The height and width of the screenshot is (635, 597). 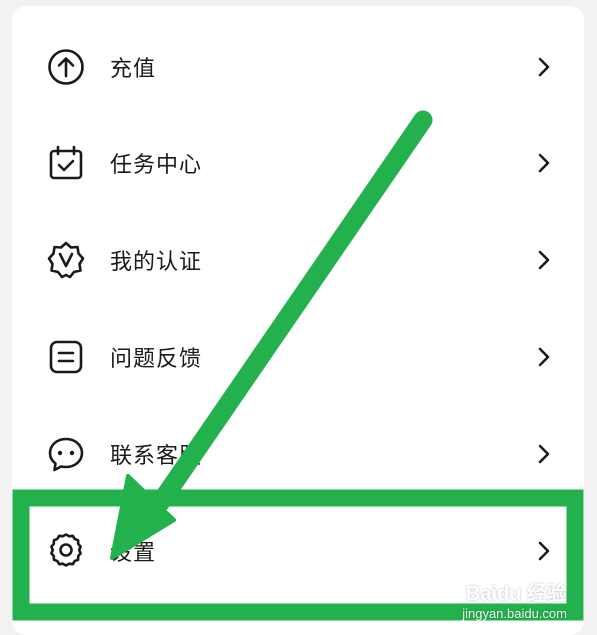 What do you see at coordinates (516, 594) in the screenshot?
I see `watermark-brand: Baidu 经验` at bounding box center [516, 594].